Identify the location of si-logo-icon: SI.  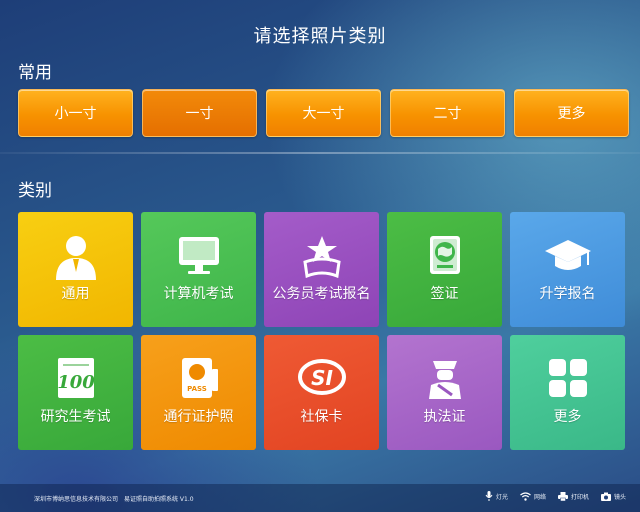
(321, 378).